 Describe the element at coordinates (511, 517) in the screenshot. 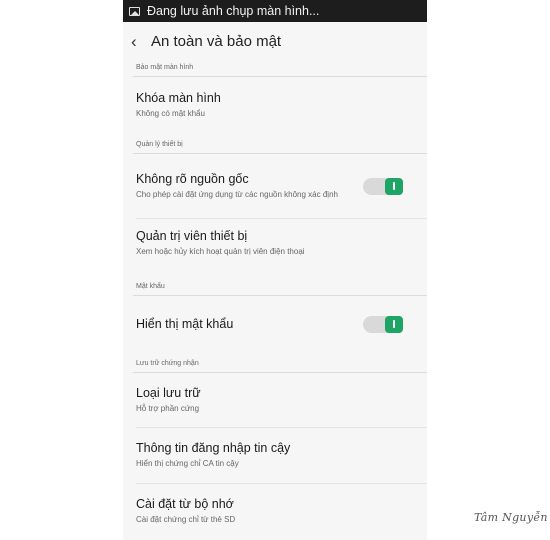

I see `watermark-signature: Tâm Nguyễn` at that location.